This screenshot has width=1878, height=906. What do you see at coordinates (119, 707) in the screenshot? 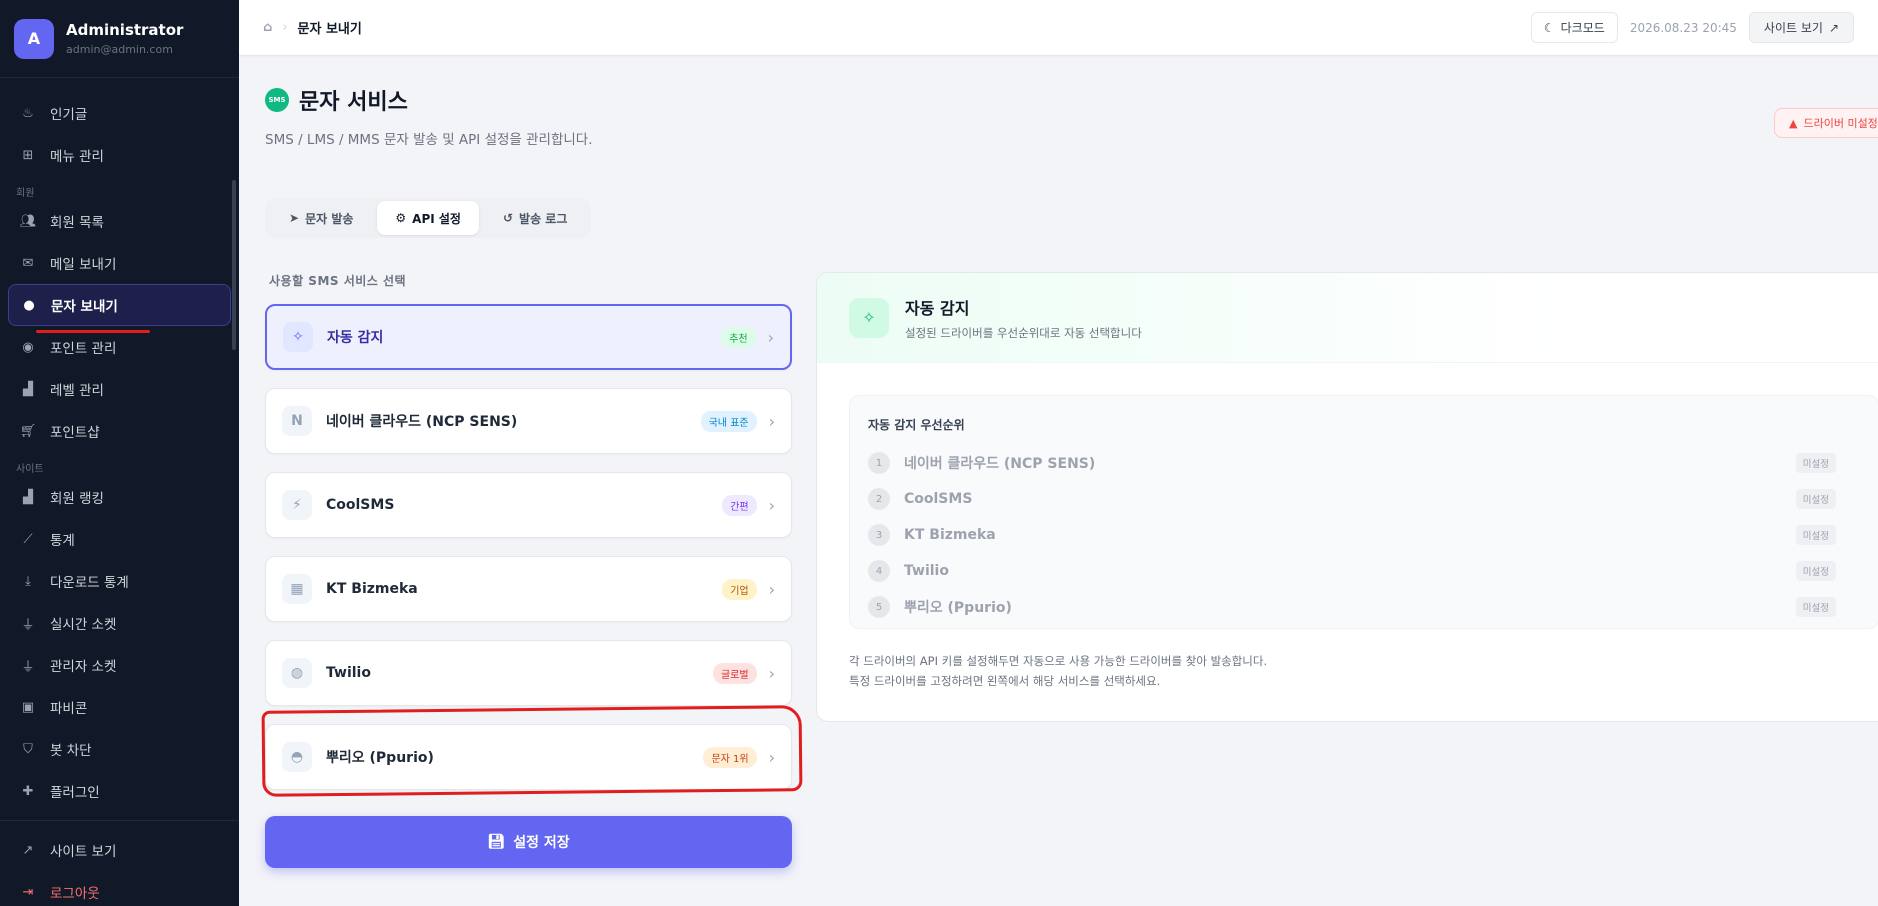
I see `sidebar-item-favicon: ▣ 파비콘` at bounding box center [119, 707].